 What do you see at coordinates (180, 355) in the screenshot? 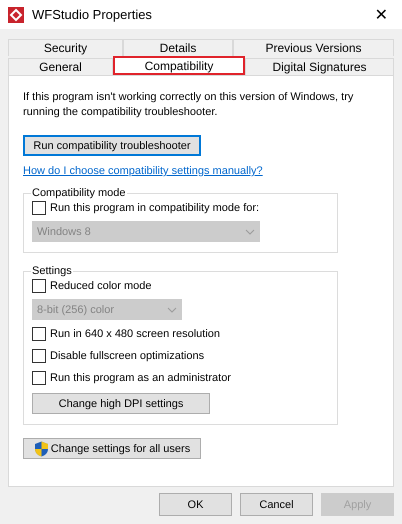
I see `checkbox-row: Disable fullscreen optimizations` at bounding box center [180, 355].